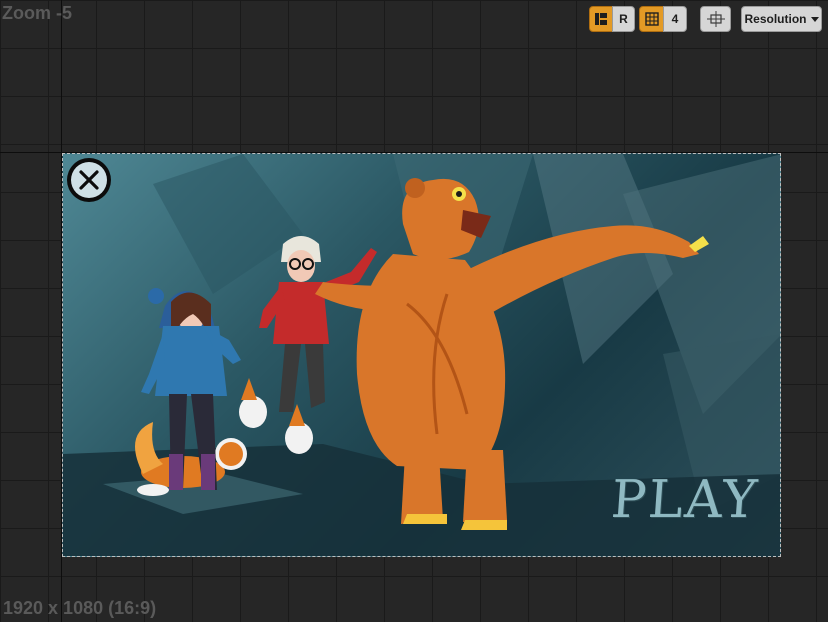 This screenshot has width=828, height=622. Describe the element at coordinates (685, 500) in the screenshot. I see `play-button: PLAY` at that location.